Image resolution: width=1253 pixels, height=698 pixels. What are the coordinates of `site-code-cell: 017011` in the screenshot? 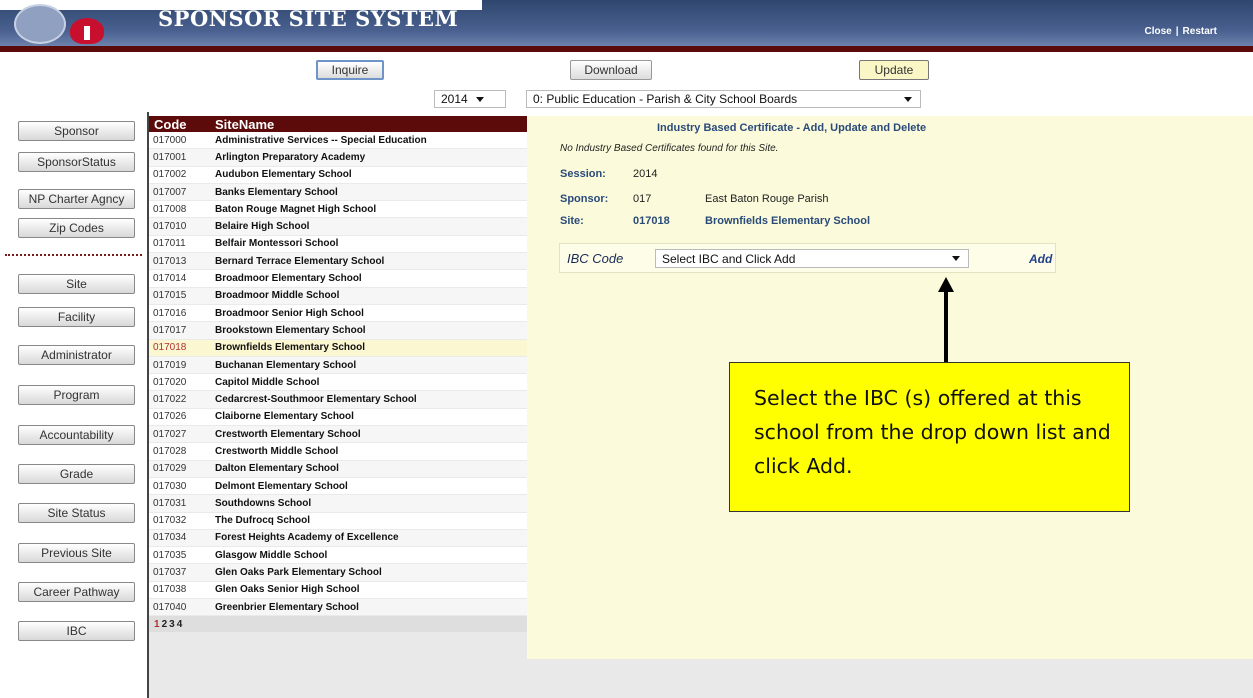 It's located at (169, 244).